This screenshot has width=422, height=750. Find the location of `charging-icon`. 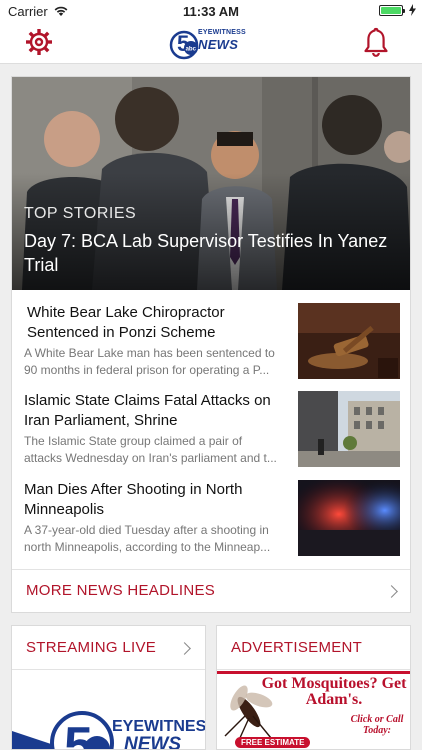

charging-icon is located at coordinates (412, 10).